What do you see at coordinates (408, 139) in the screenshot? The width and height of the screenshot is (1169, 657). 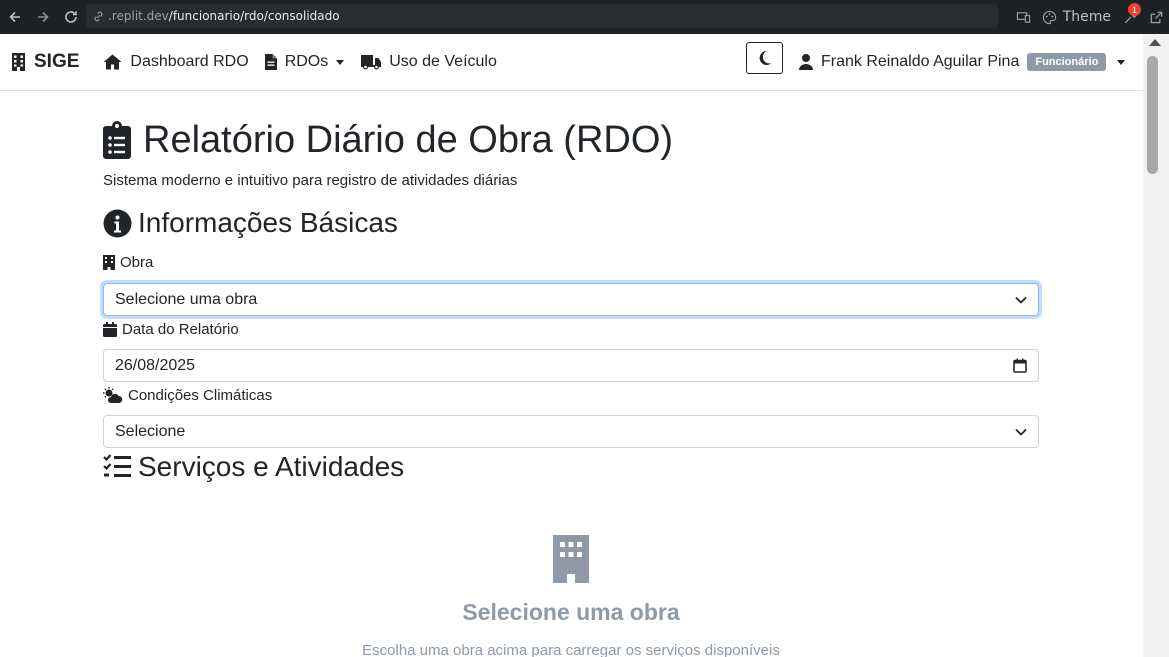 I see `page-title-text: Relatório Diário de Obra (RDO)` at bounding box center [408, 139].